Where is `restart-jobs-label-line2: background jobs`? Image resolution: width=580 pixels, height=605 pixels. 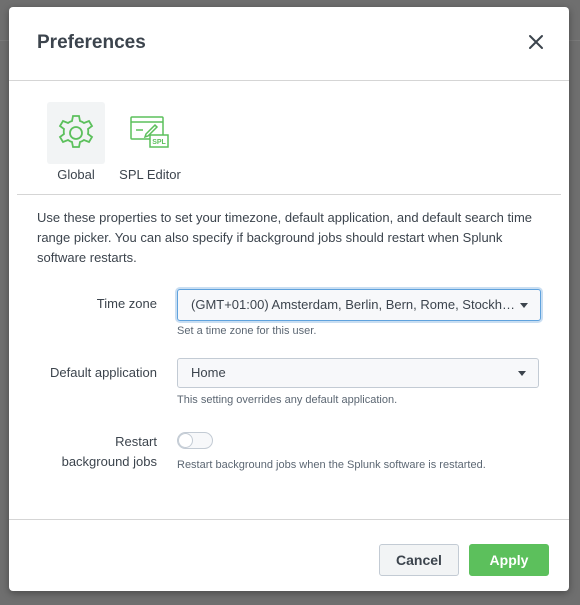
restart-jobs-label-line2: background jobs is located at coordinates (109, 461).